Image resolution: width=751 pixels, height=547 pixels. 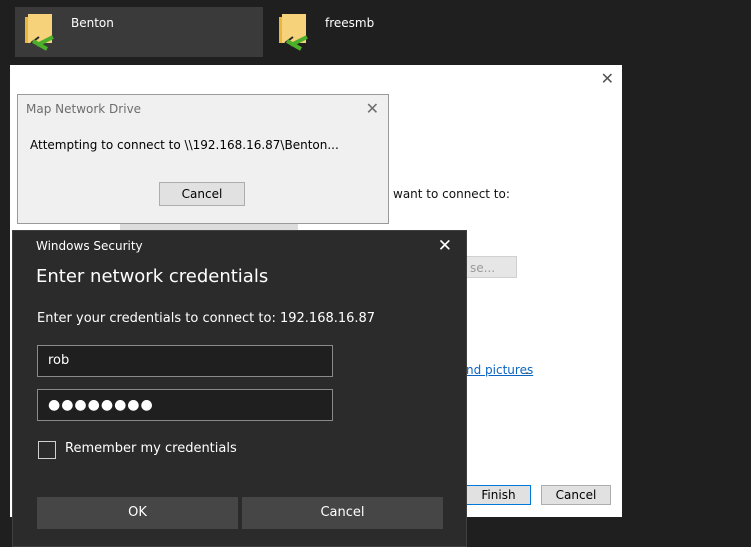 I want to click on remember-credentials-checkbox, so click(x=47, y=450).